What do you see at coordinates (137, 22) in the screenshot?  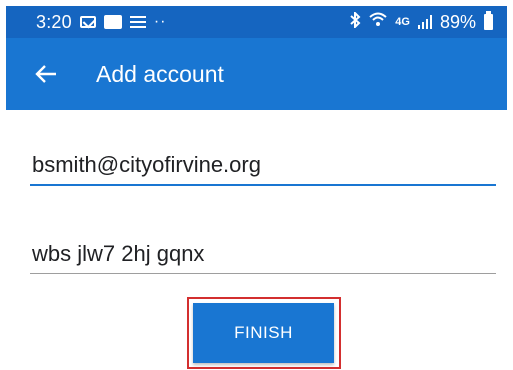 I see `notes-icon` at bounding box center [137, 22].